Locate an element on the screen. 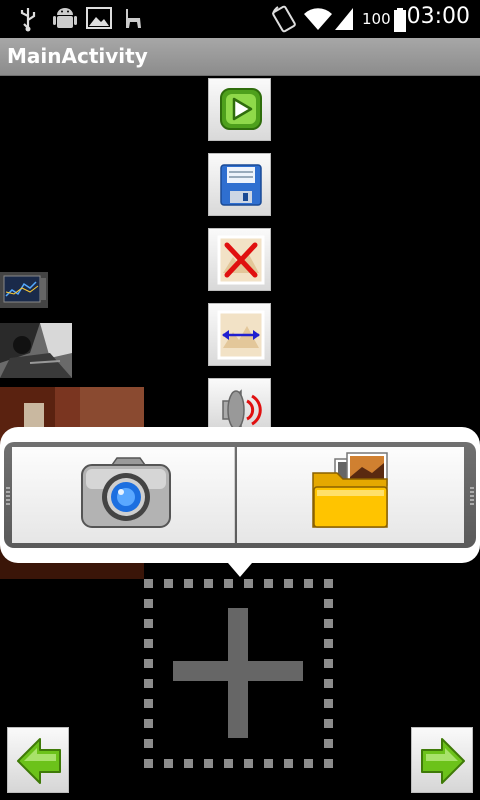  save-button is located at coordinates (239, 184).